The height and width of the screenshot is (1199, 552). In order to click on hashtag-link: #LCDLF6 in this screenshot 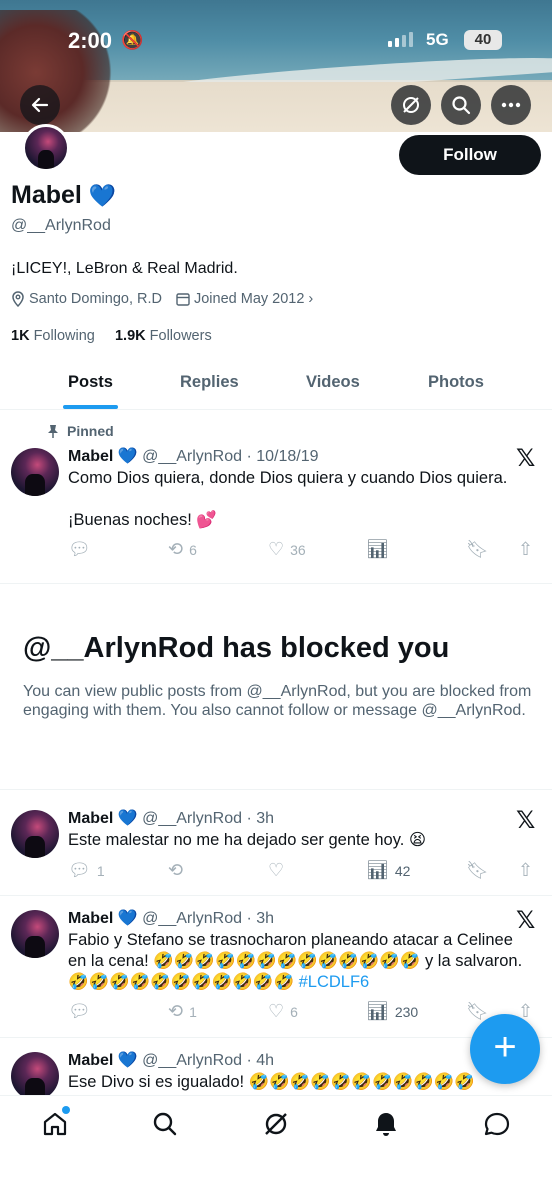, I will do `click(334, 982)`.